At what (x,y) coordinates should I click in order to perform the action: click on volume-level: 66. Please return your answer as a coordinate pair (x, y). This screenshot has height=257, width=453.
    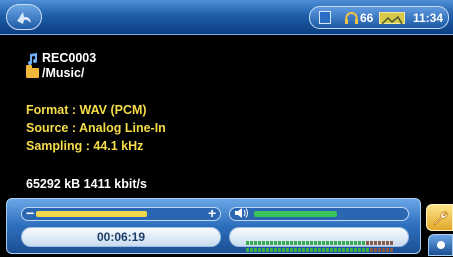
    Looking at the image, I should click on (367, 18).